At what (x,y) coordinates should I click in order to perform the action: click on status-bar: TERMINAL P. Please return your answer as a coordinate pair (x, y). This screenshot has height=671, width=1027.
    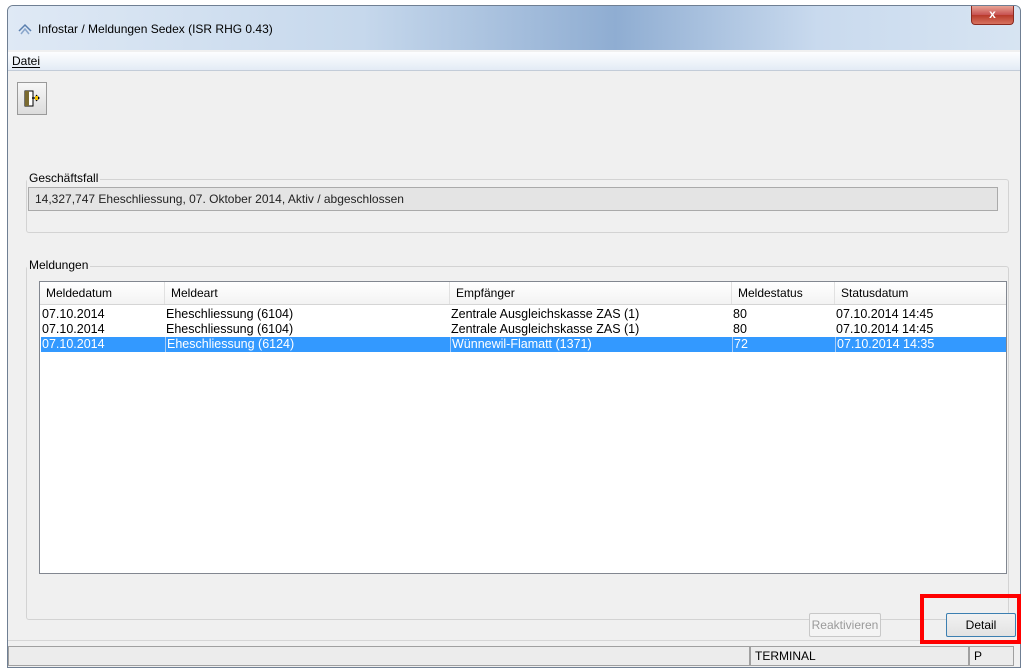
    Looking at the image, I should click on (514, 653).